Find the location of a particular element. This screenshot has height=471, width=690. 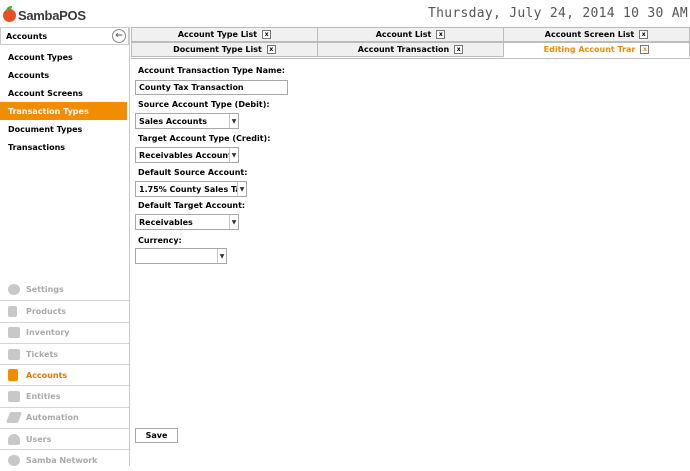

logo-text: SambaPOS is located at coordinates (52, 15).